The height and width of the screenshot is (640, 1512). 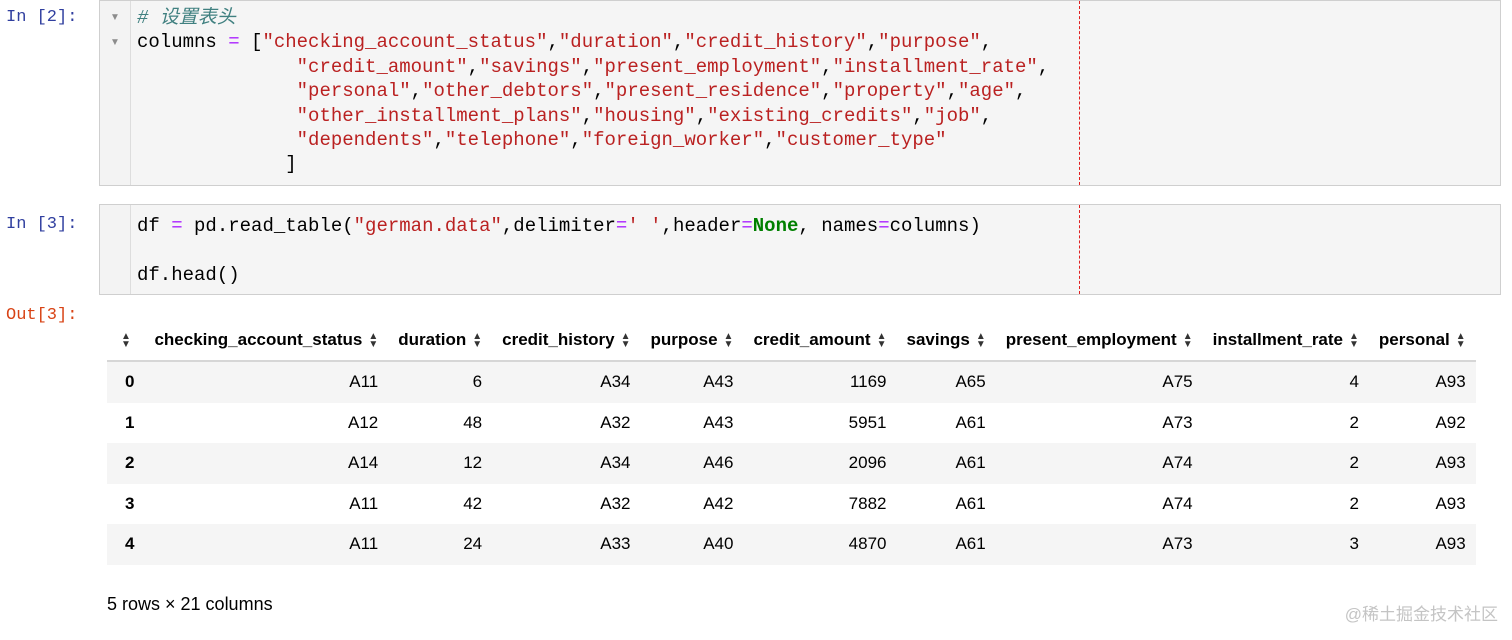 I want to click on table-cell: A61, so click(x=970, y=503).